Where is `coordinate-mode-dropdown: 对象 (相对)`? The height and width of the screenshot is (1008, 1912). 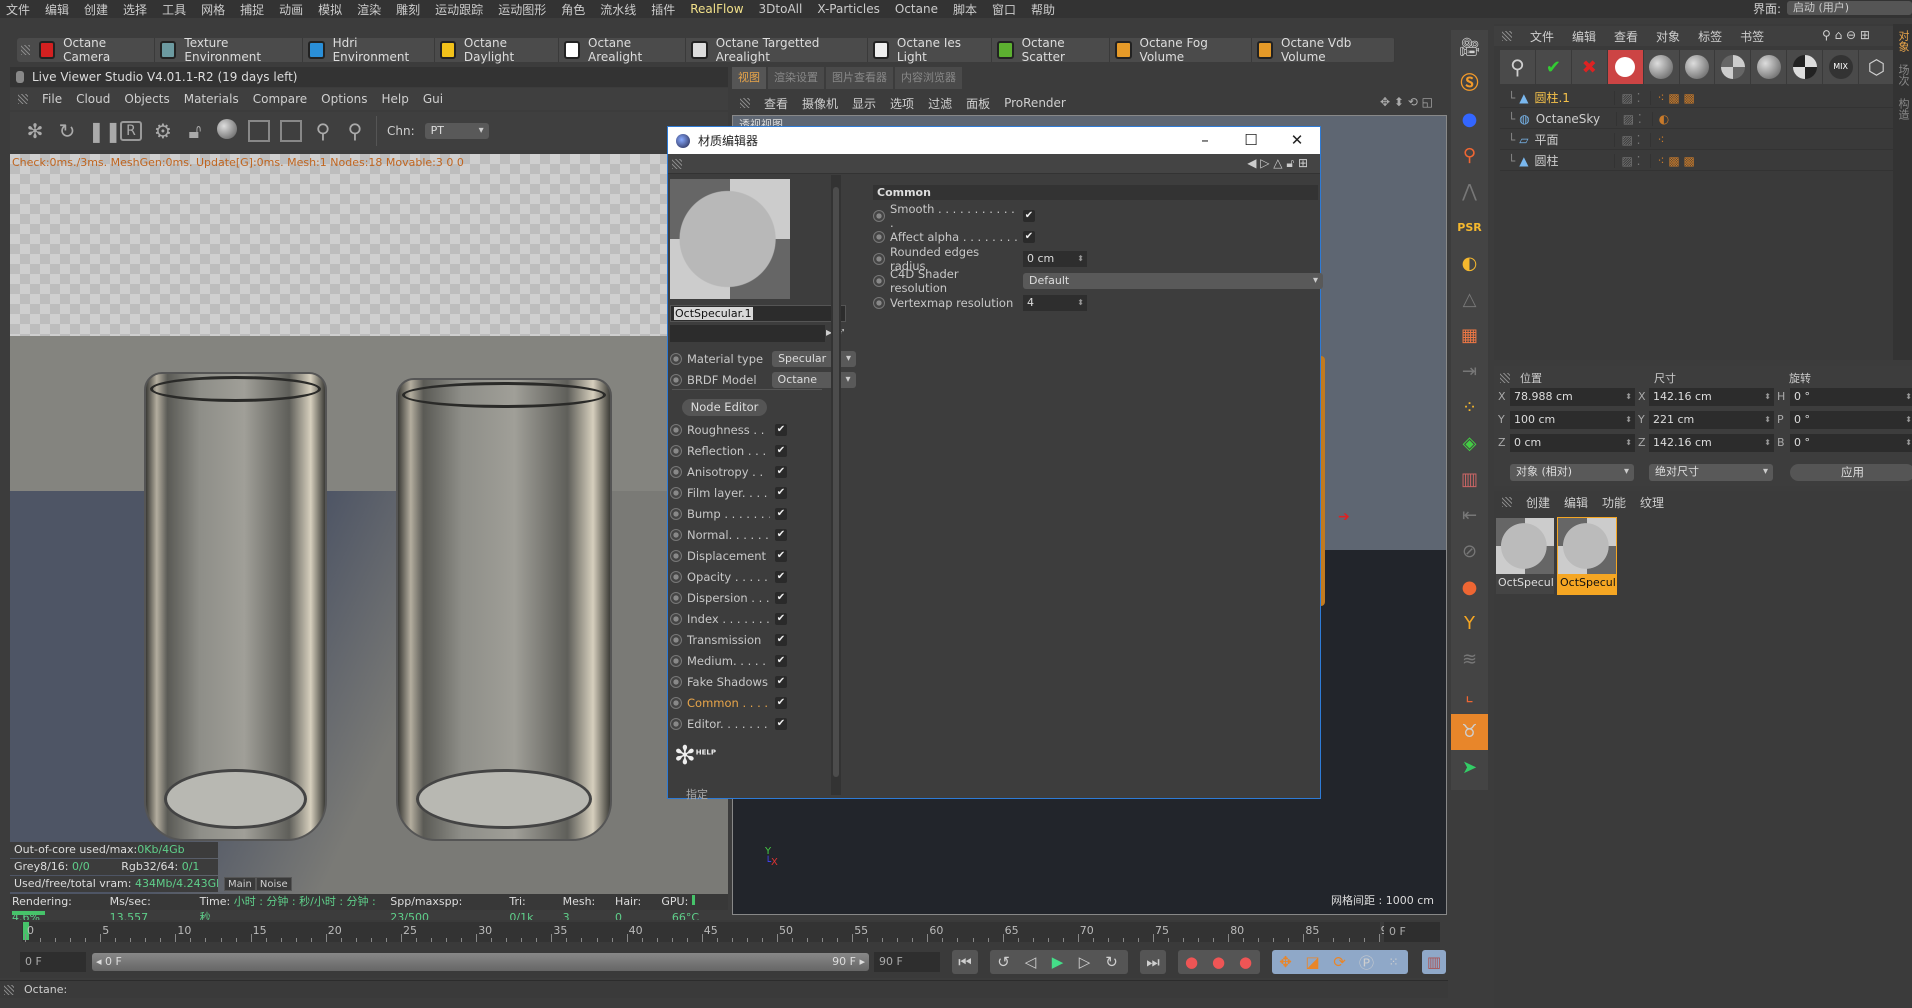 coordinate-mode-dropdown: 对象 (相对) is located at coordinates (1572, 472).